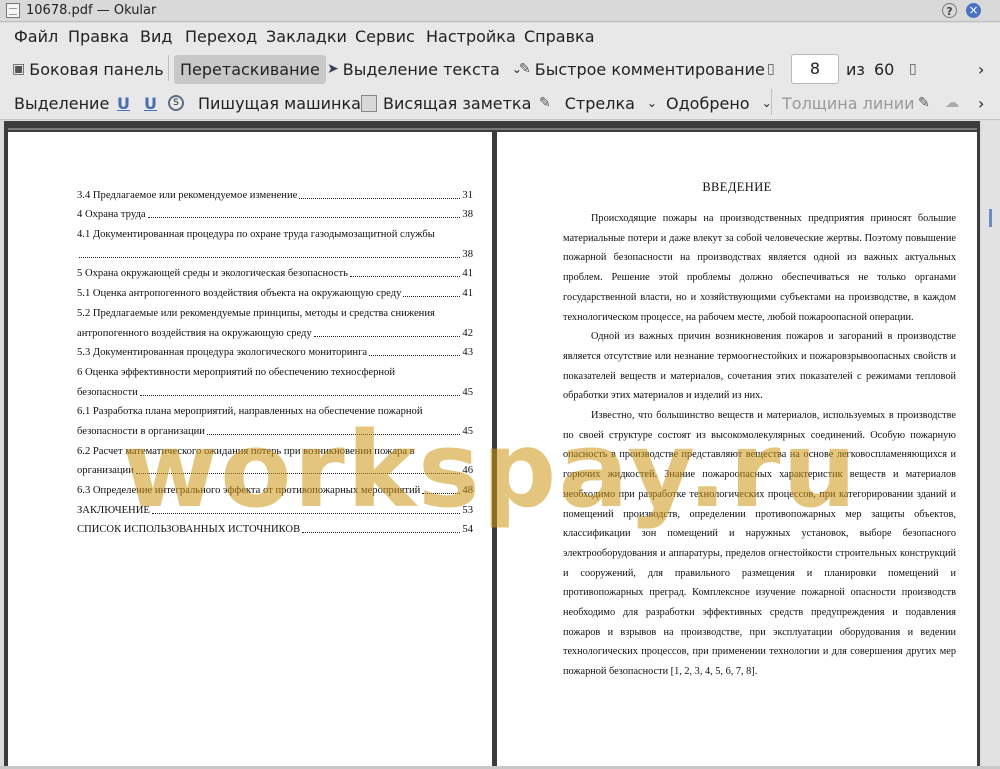 Image resolution: width=1000 pixels, height=769 pixels. I want to click on page-number-input: 8, so click(815, 69).